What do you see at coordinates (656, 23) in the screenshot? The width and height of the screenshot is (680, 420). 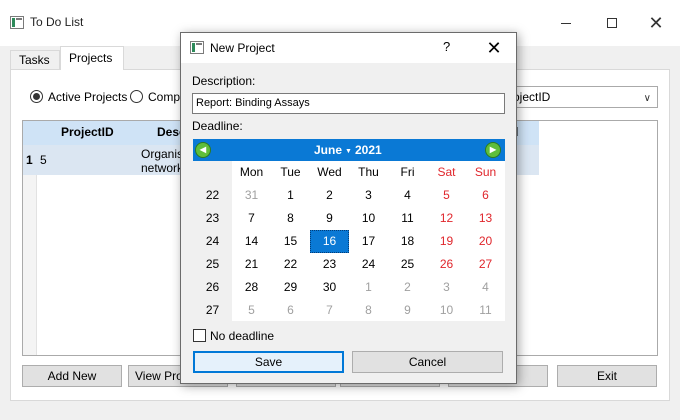 I see `close-button: ✕` at bounding box center [656, 23].